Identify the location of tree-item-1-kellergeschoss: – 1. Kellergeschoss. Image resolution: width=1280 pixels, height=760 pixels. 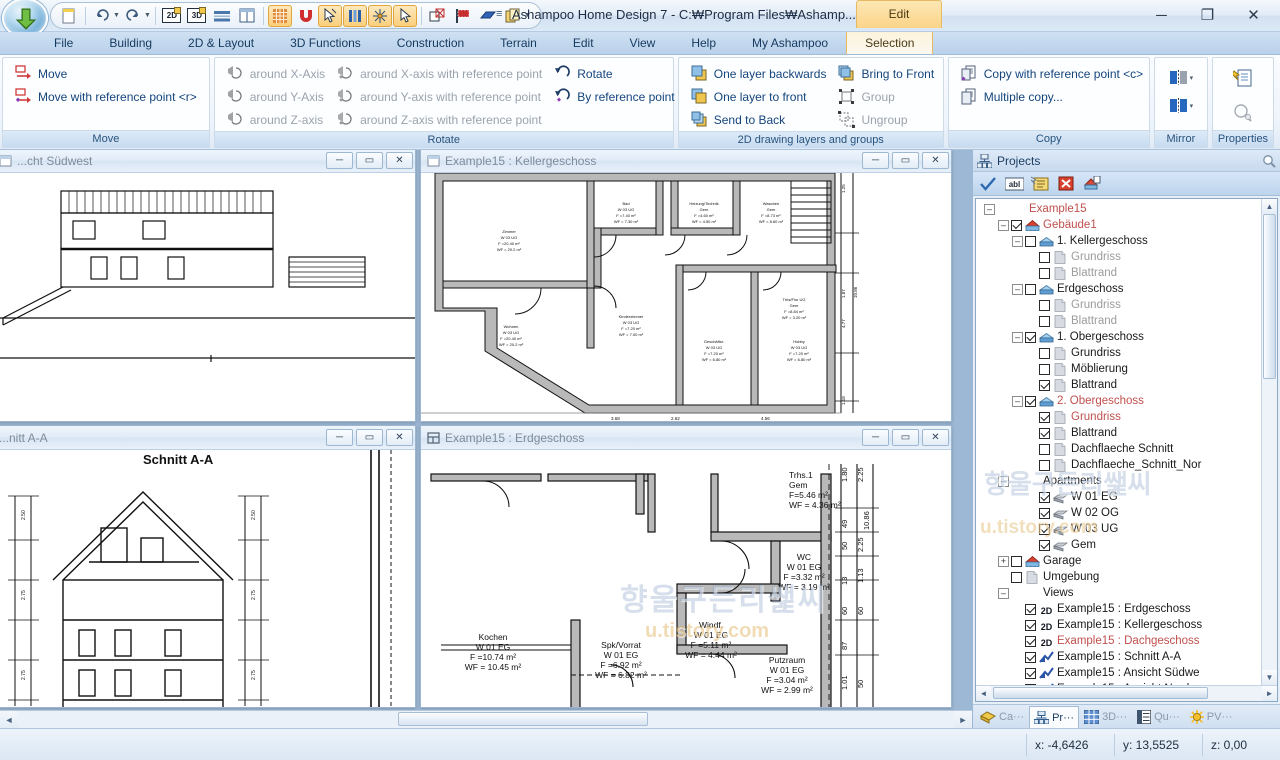
(1119, 241).